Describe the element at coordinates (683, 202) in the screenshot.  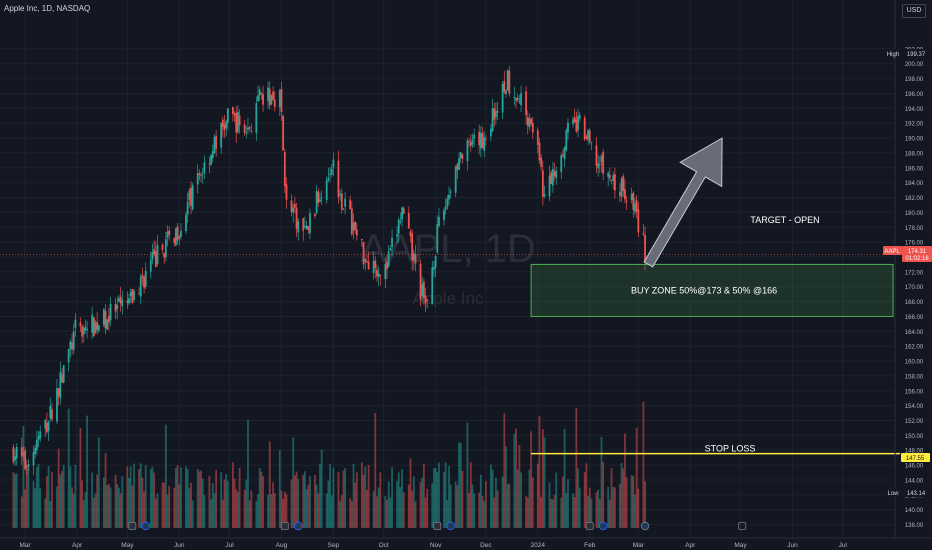
I see `target-arrow` at that location.